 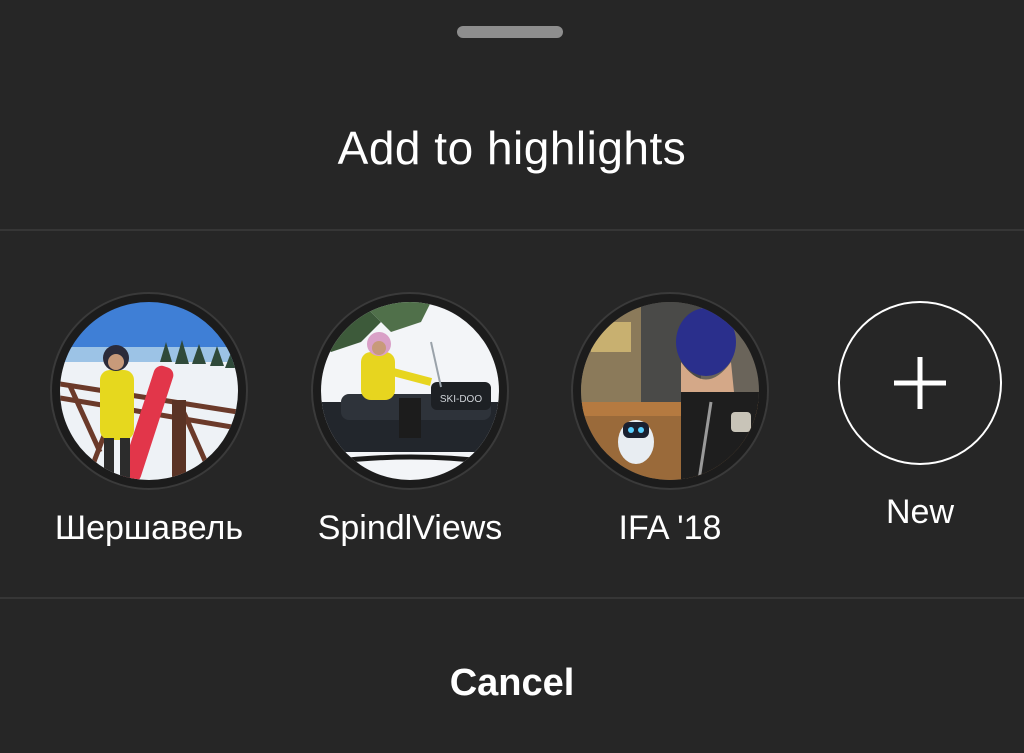 I want to click on plus-icon, so click(x=920, y=383).